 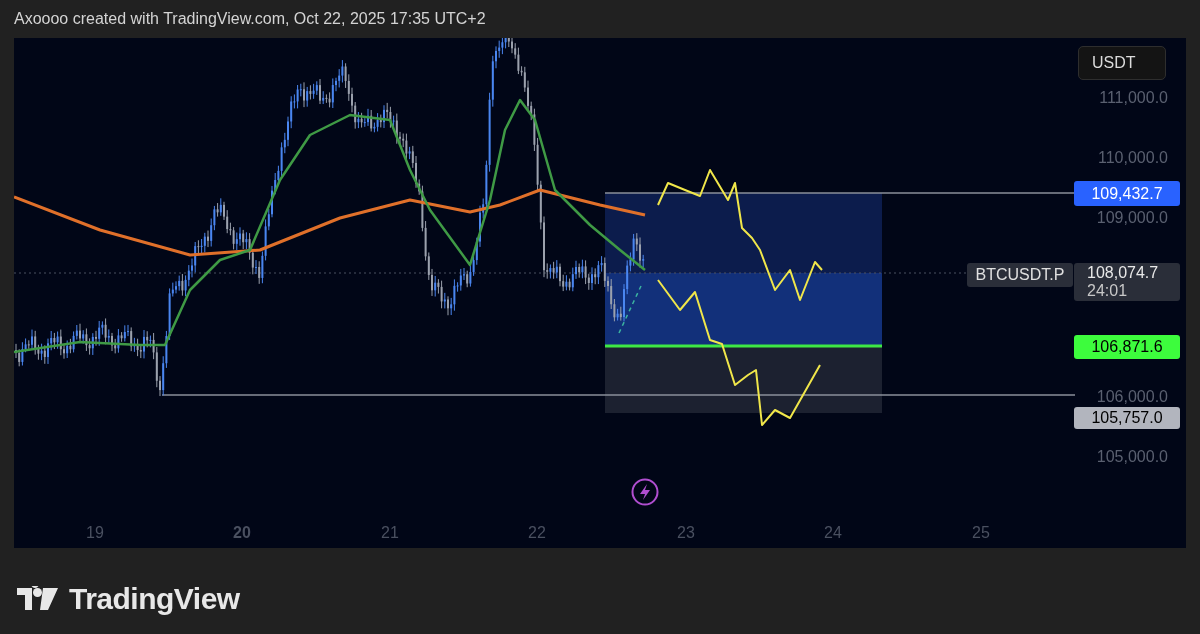 I want to click on attribution-text: Axoooo created with TradingView.com, Oct 22, 2025 17:35 UTC+2, so click(x=250, y=19).